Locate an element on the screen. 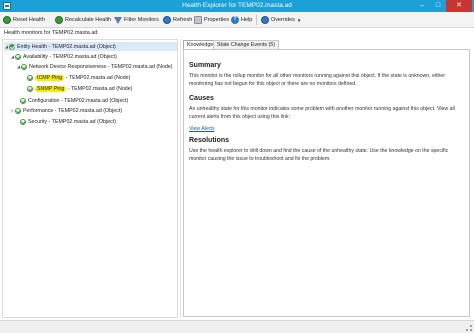 The image size is (474, 333). help-icon: ? is located at coordinates (235, 20).